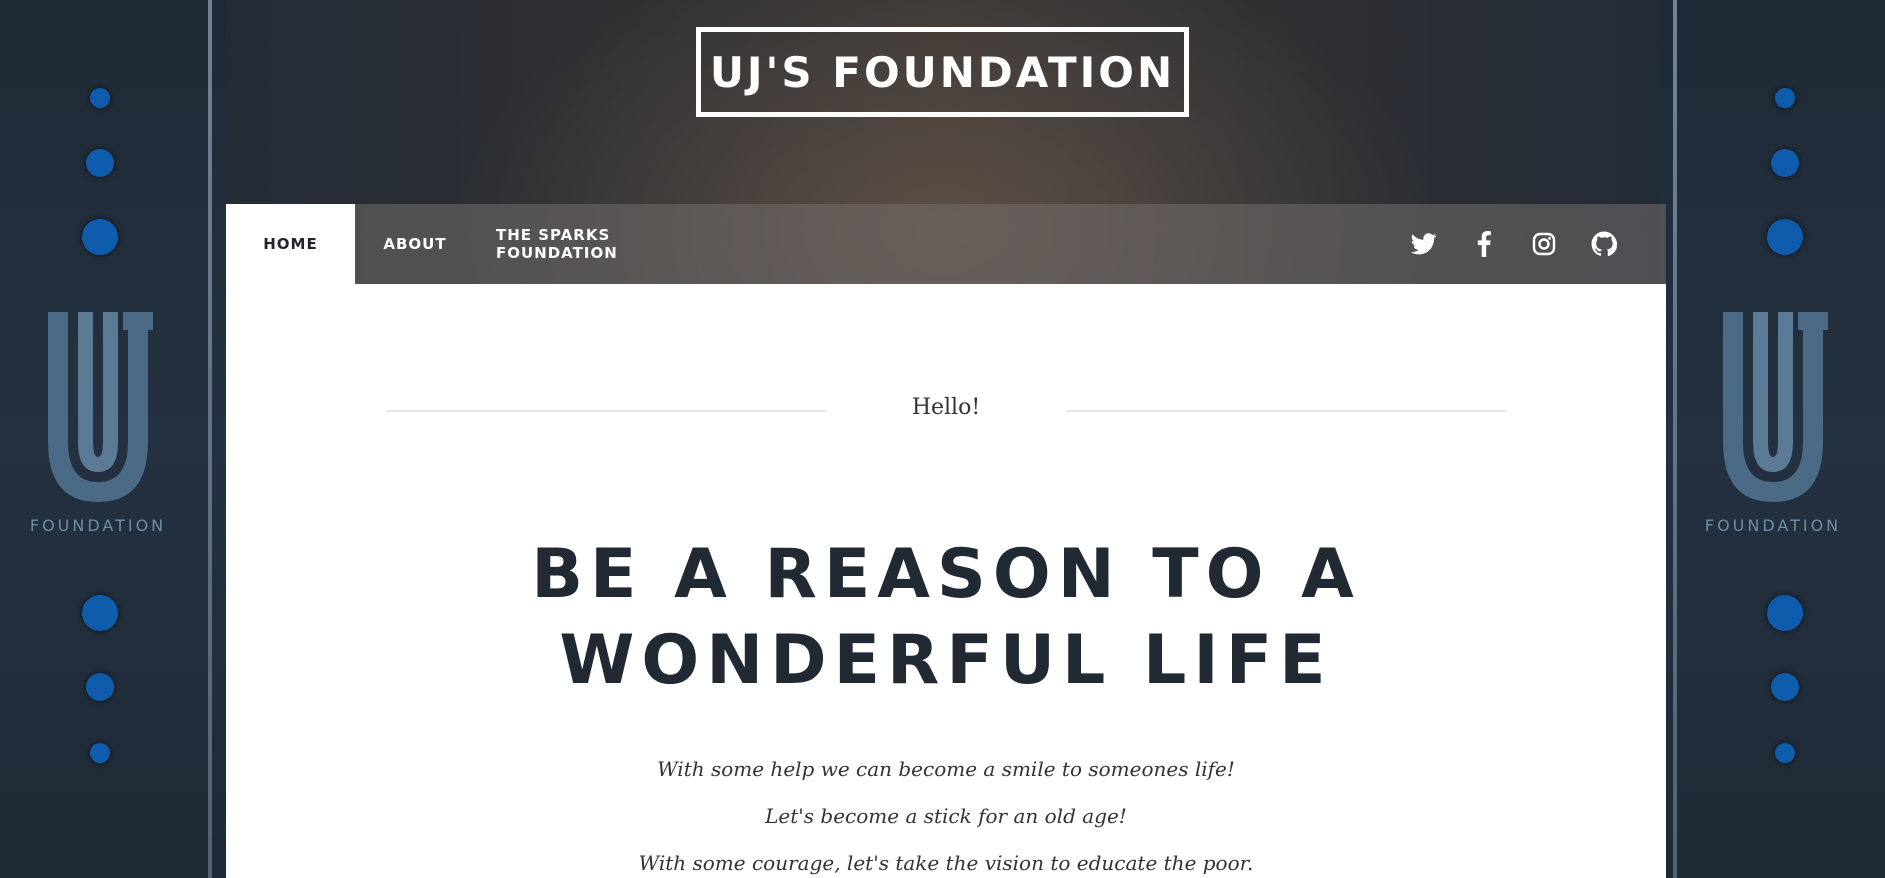 The width and height of the screenshot is (1885, 878). What do you see at coordinates (942, 72) in the screenshot?
I see `site-title: UJ'S FOUNDATION` at bounding box center [942, 72].